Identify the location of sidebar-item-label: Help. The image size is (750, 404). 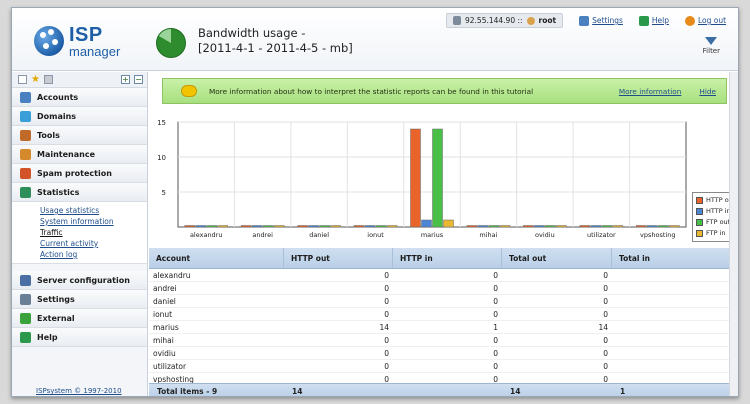
(47, 337).